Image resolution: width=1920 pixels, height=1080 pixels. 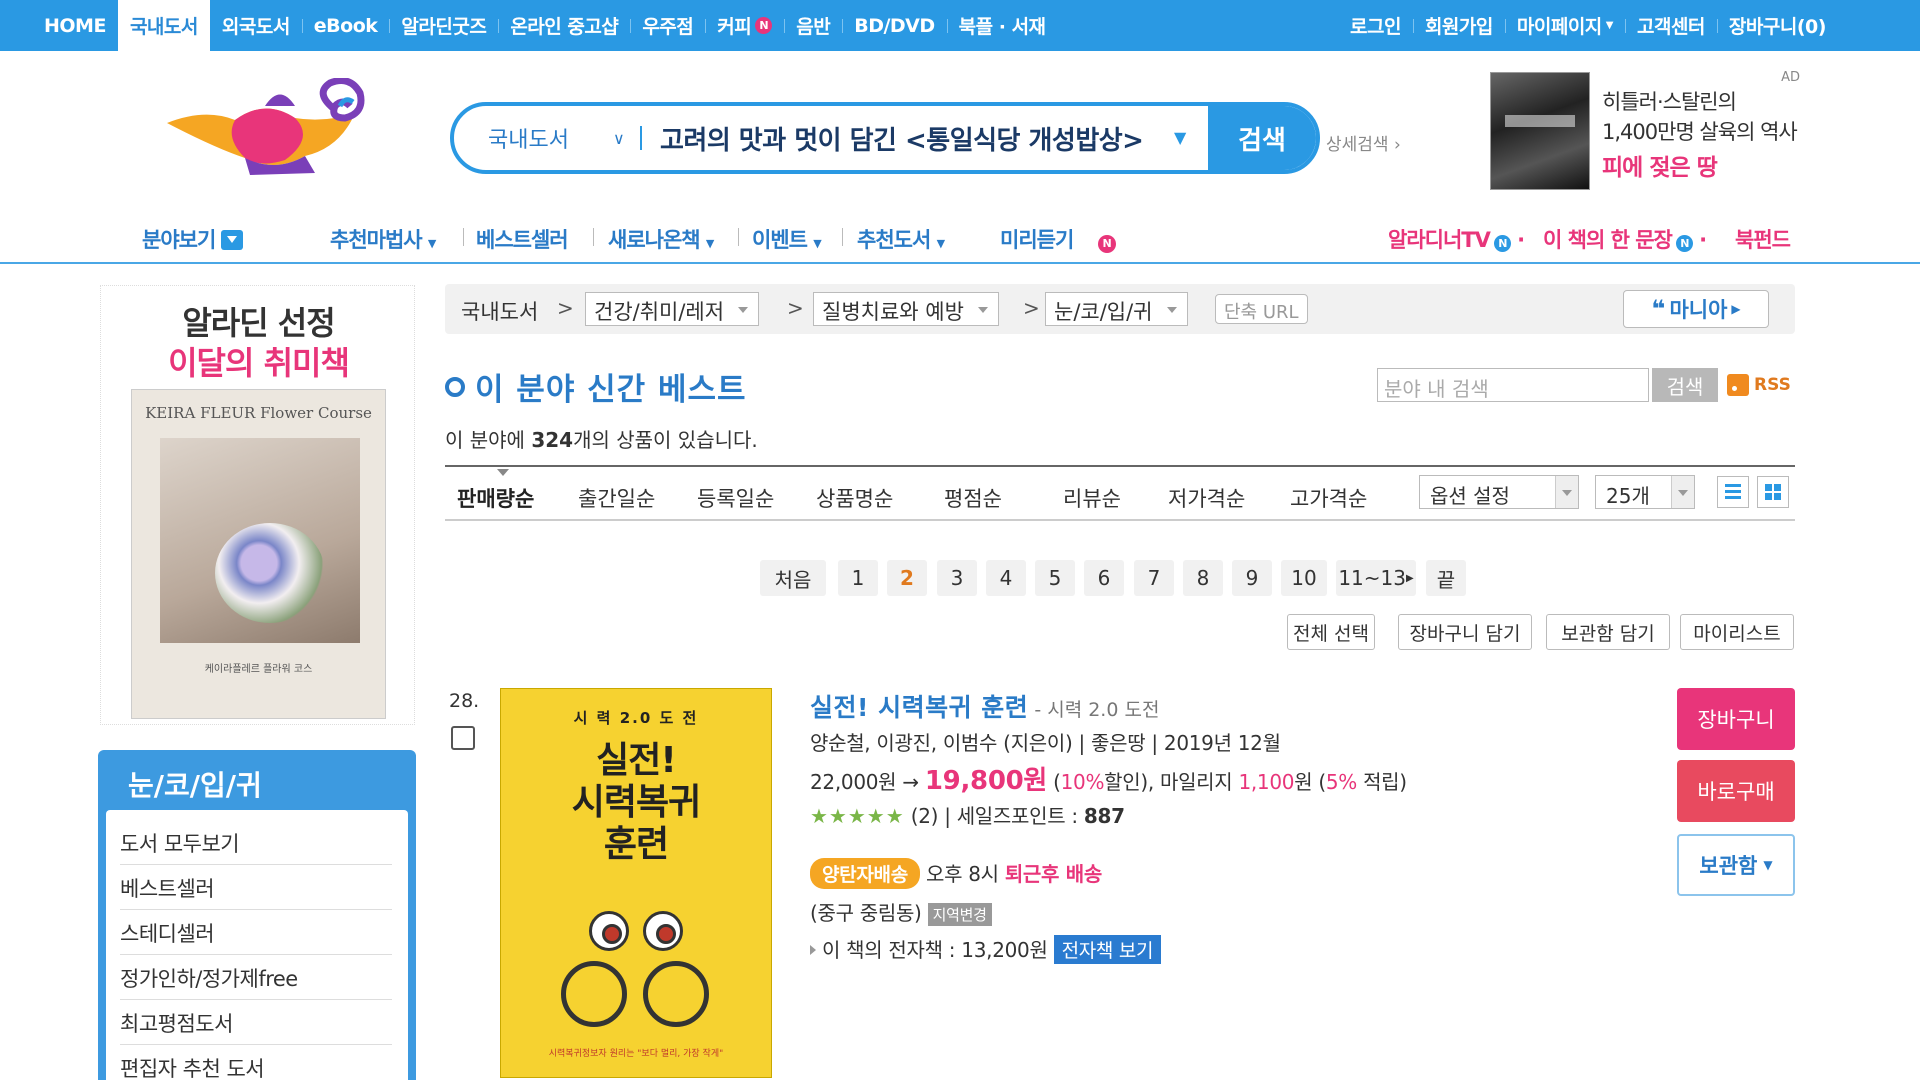 I want to click on subnav-new-books: 새로나온책 ▼, so click(x=661, y=239).